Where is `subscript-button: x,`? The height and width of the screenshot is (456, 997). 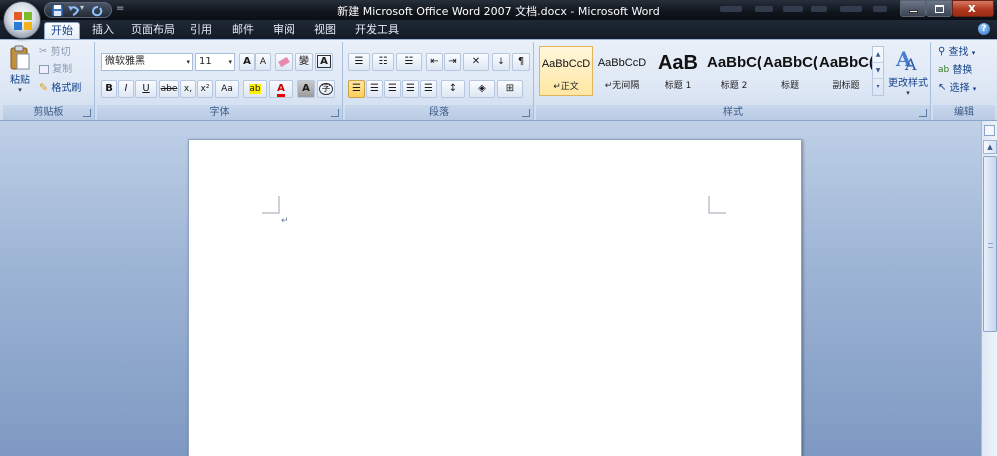 subscript-button: x, is located at coordinates (188, 89).